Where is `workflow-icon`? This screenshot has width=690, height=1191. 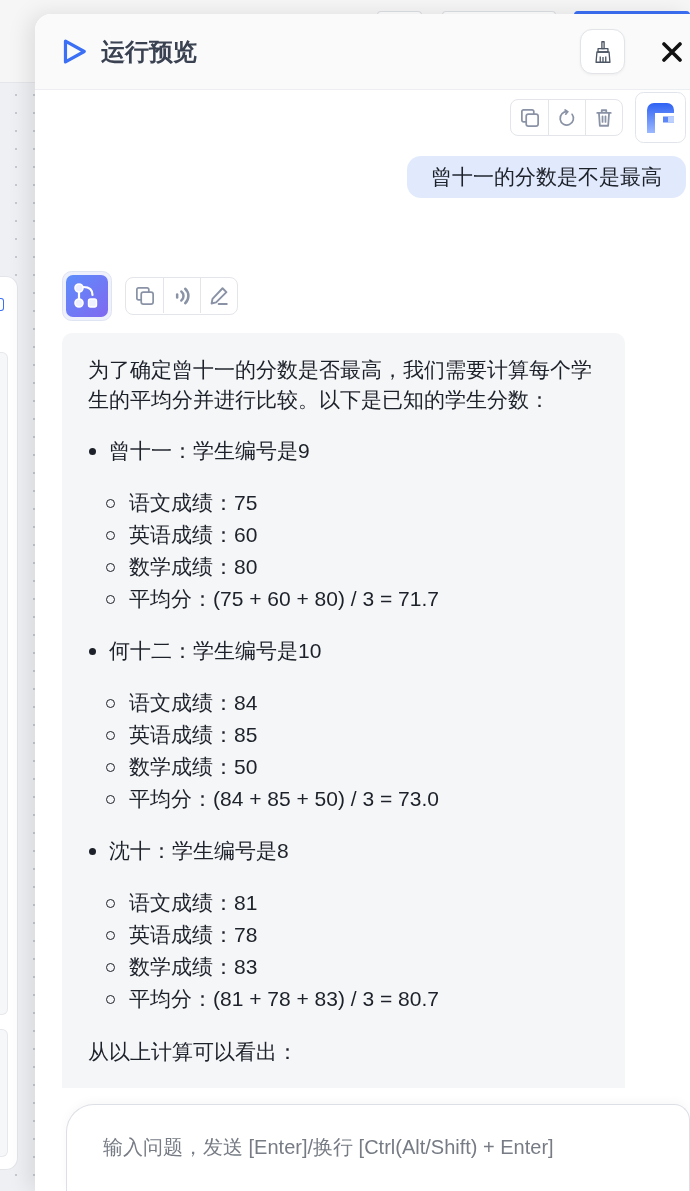
workflow-icon is located at coordinates (87, 296).